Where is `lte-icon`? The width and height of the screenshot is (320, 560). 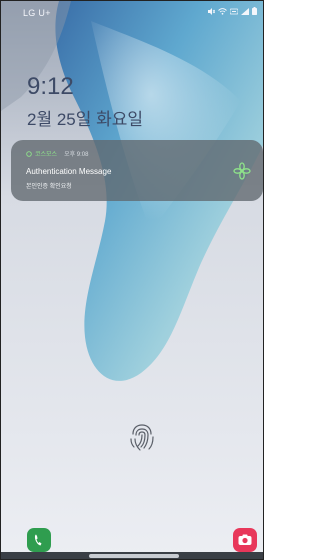 lte-icon is located at coordinates (234, 11).